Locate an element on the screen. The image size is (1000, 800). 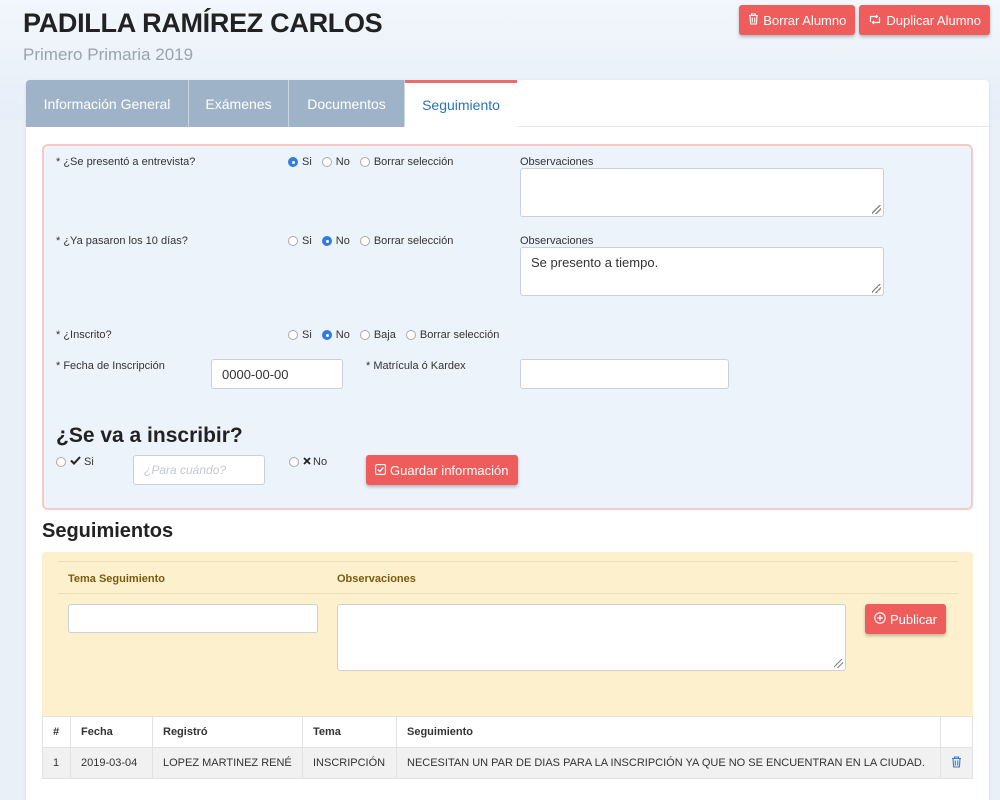
enrolled-radio-clear is located at coordinates (410, 335).